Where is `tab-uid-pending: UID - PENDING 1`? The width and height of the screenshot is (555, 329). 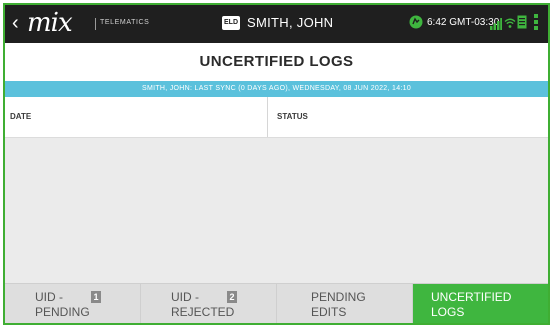 tab-uid-pending: UID - PENDING 1 is located at coordinates (73, 303).